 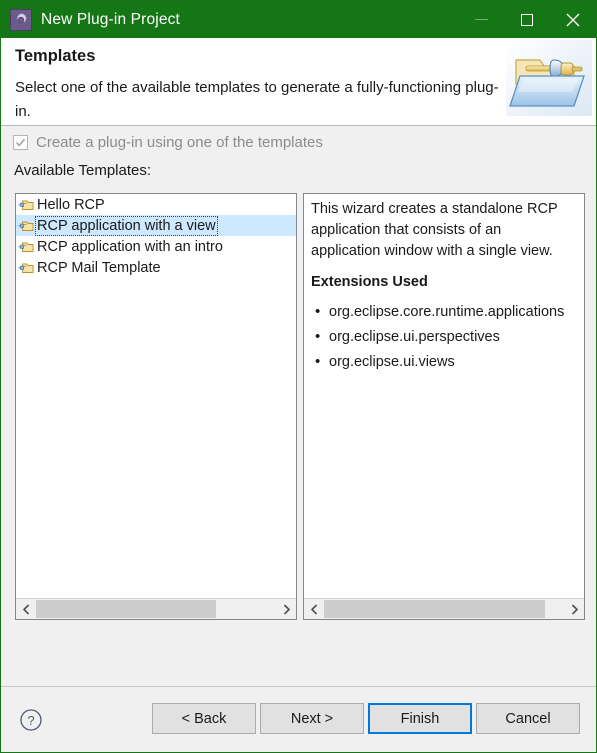 I want to click on list-item: RCP Mail Template, so click(x=156, y=267).